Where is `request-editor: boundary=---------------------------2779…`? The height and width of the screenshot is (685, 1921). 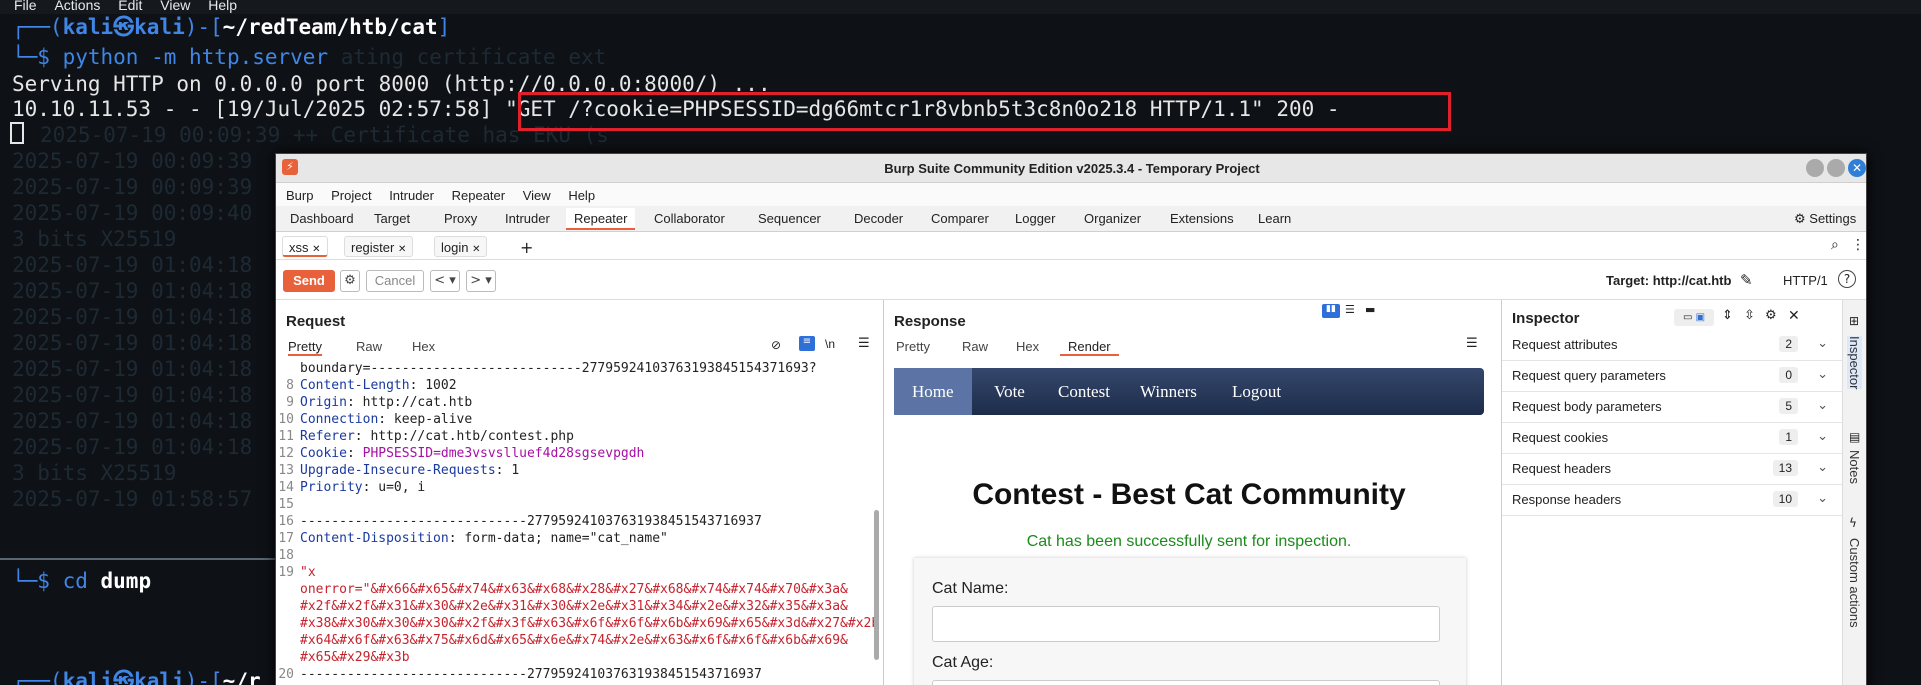 request-editor: boundary=---------------------------2779… is located at coordinates (576, 522).